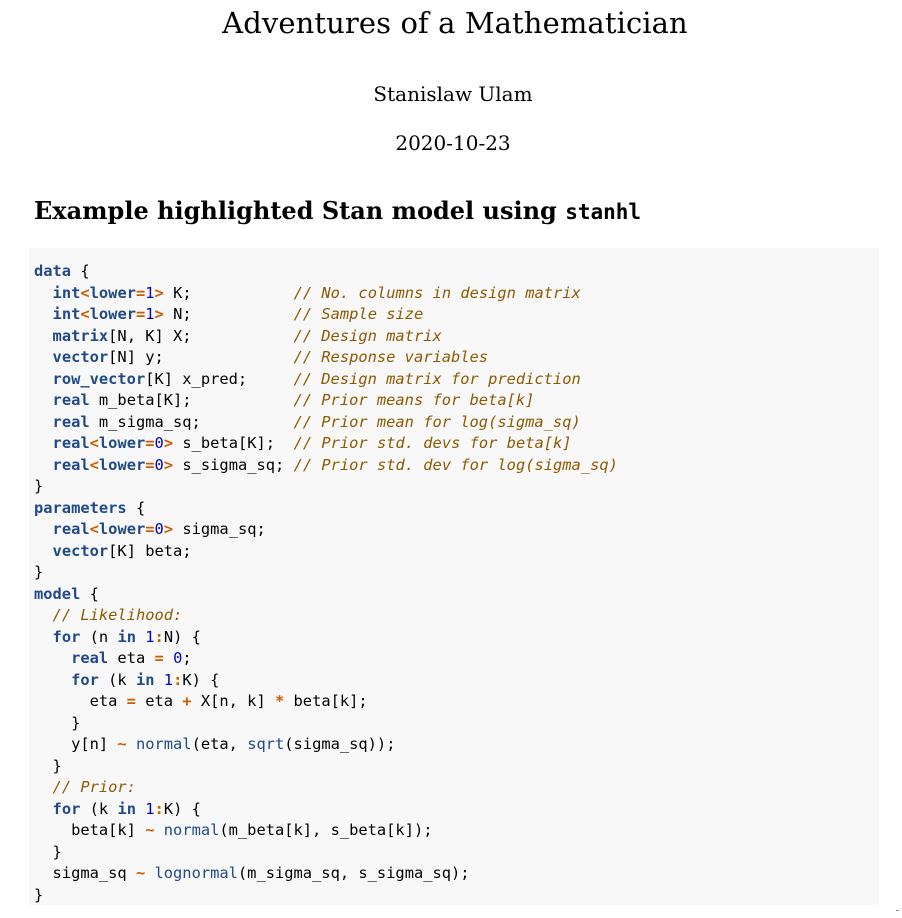 The width and height of the screenshot is (902, 918). What do you see at coordinates (456, 337) in the screenshot?
I see `code-line: matrix[N, K] X; // Design matrix` at bounding box center [456, 337].